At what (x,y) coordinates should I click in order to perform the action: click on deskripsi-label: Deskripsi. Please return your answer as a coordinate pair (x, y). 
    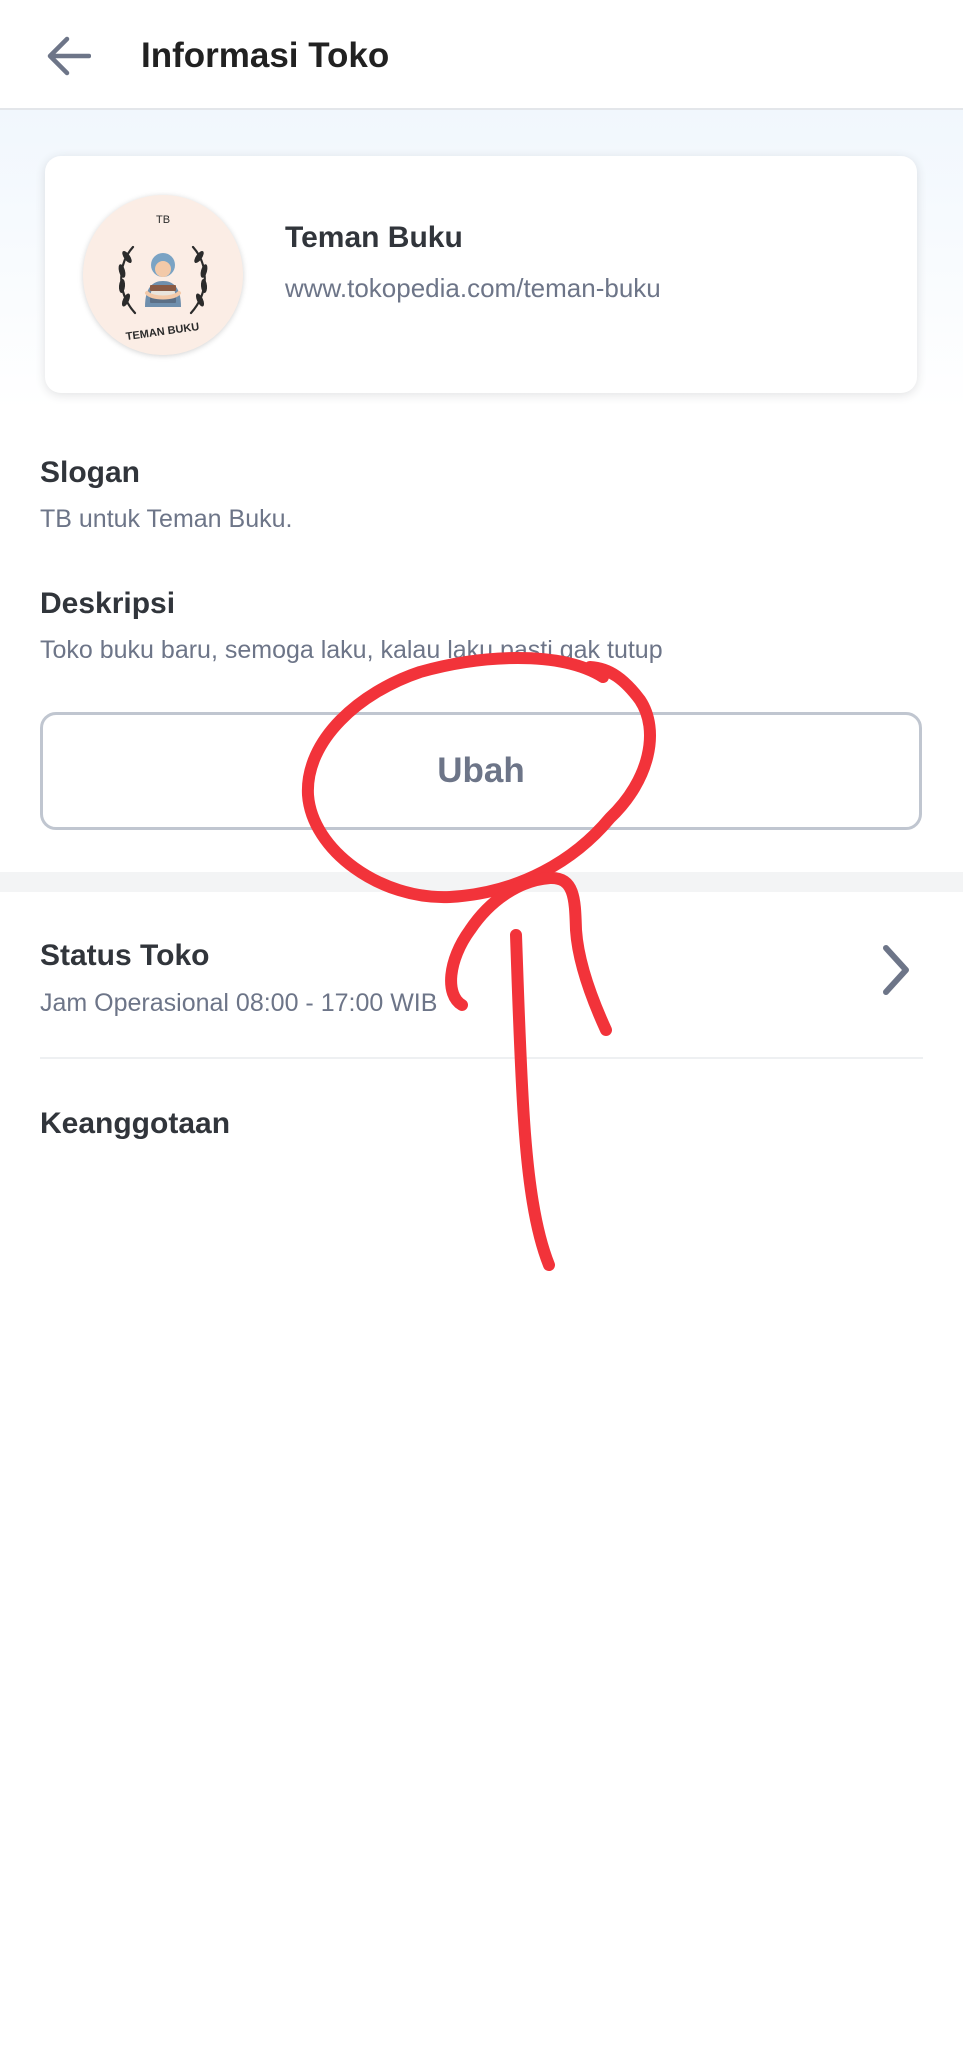
    Looking at the image, I should click on (108, 603).